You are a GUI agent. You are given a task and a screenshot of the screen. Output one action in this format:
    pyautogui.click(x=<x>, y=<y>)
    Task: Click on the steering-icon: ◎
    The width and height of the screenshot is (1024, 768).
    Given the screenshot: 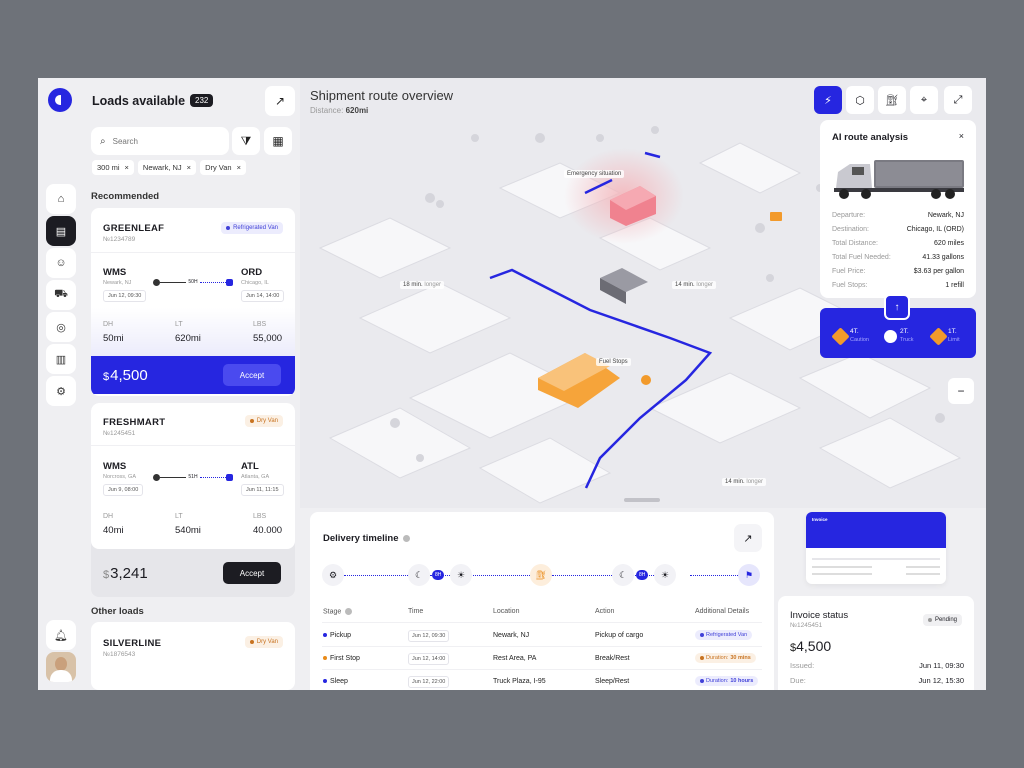 What is the action you would take?
    pyautogui.click(x=61, y=327)
    